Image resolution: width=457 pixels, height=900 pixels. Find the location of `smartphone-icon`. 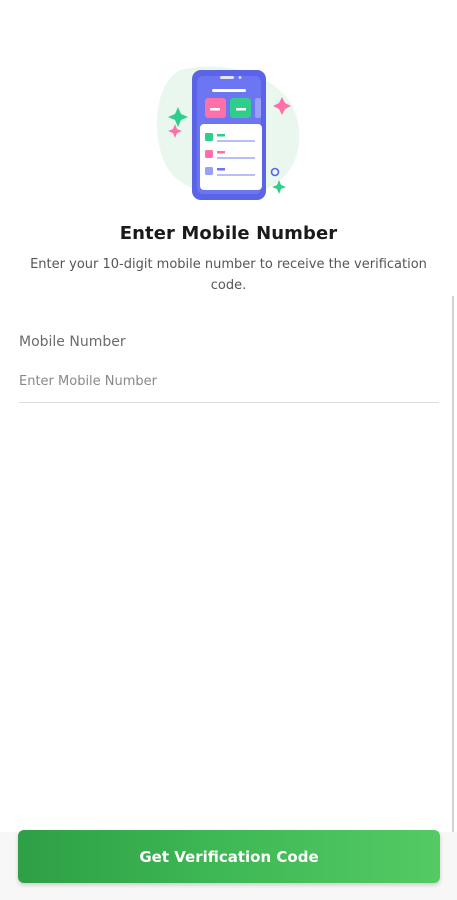

smartphone-icon is located at coordinates (228, 133).